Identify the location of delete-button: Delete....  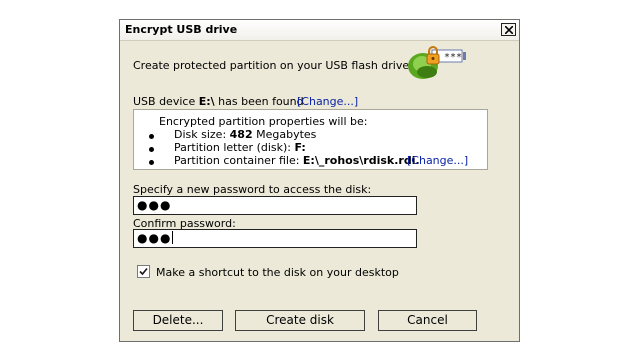
(178, 320).